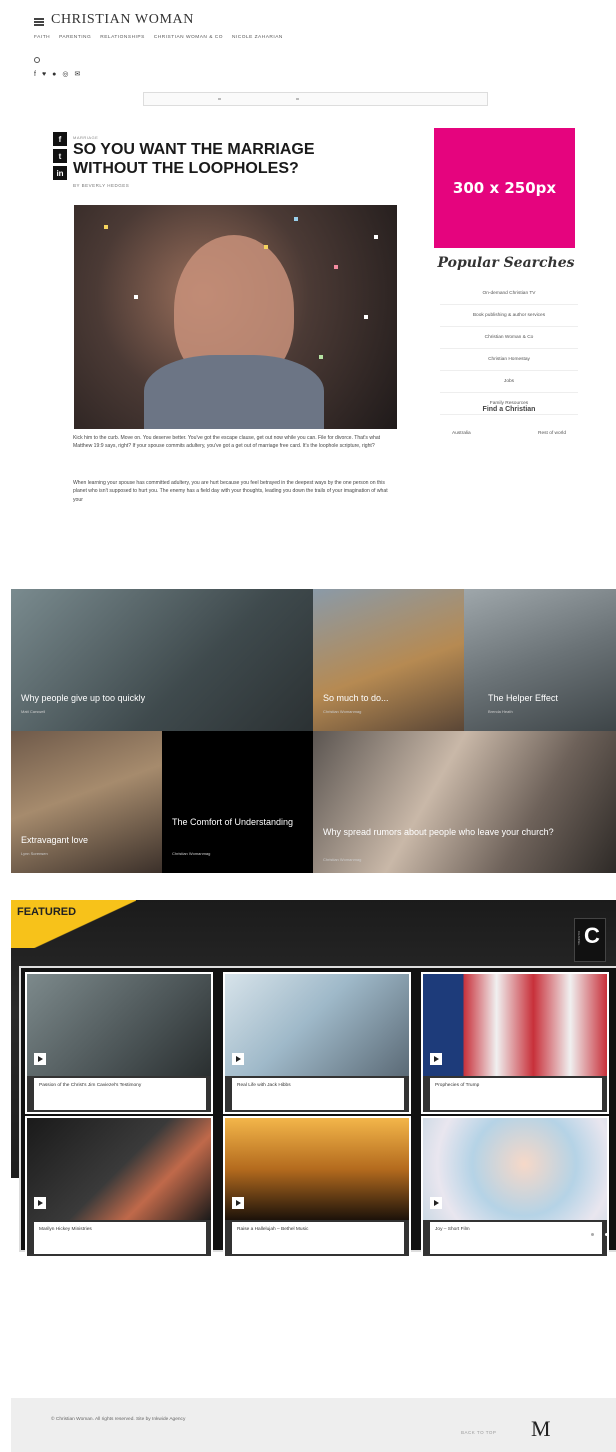 The width and height of the screenshot is (616, 1452). What do you see at coordinates (75, 37) in the screenshot?
I see `nav-item-parenting: PARENTING` at bounding box center [75, 37].